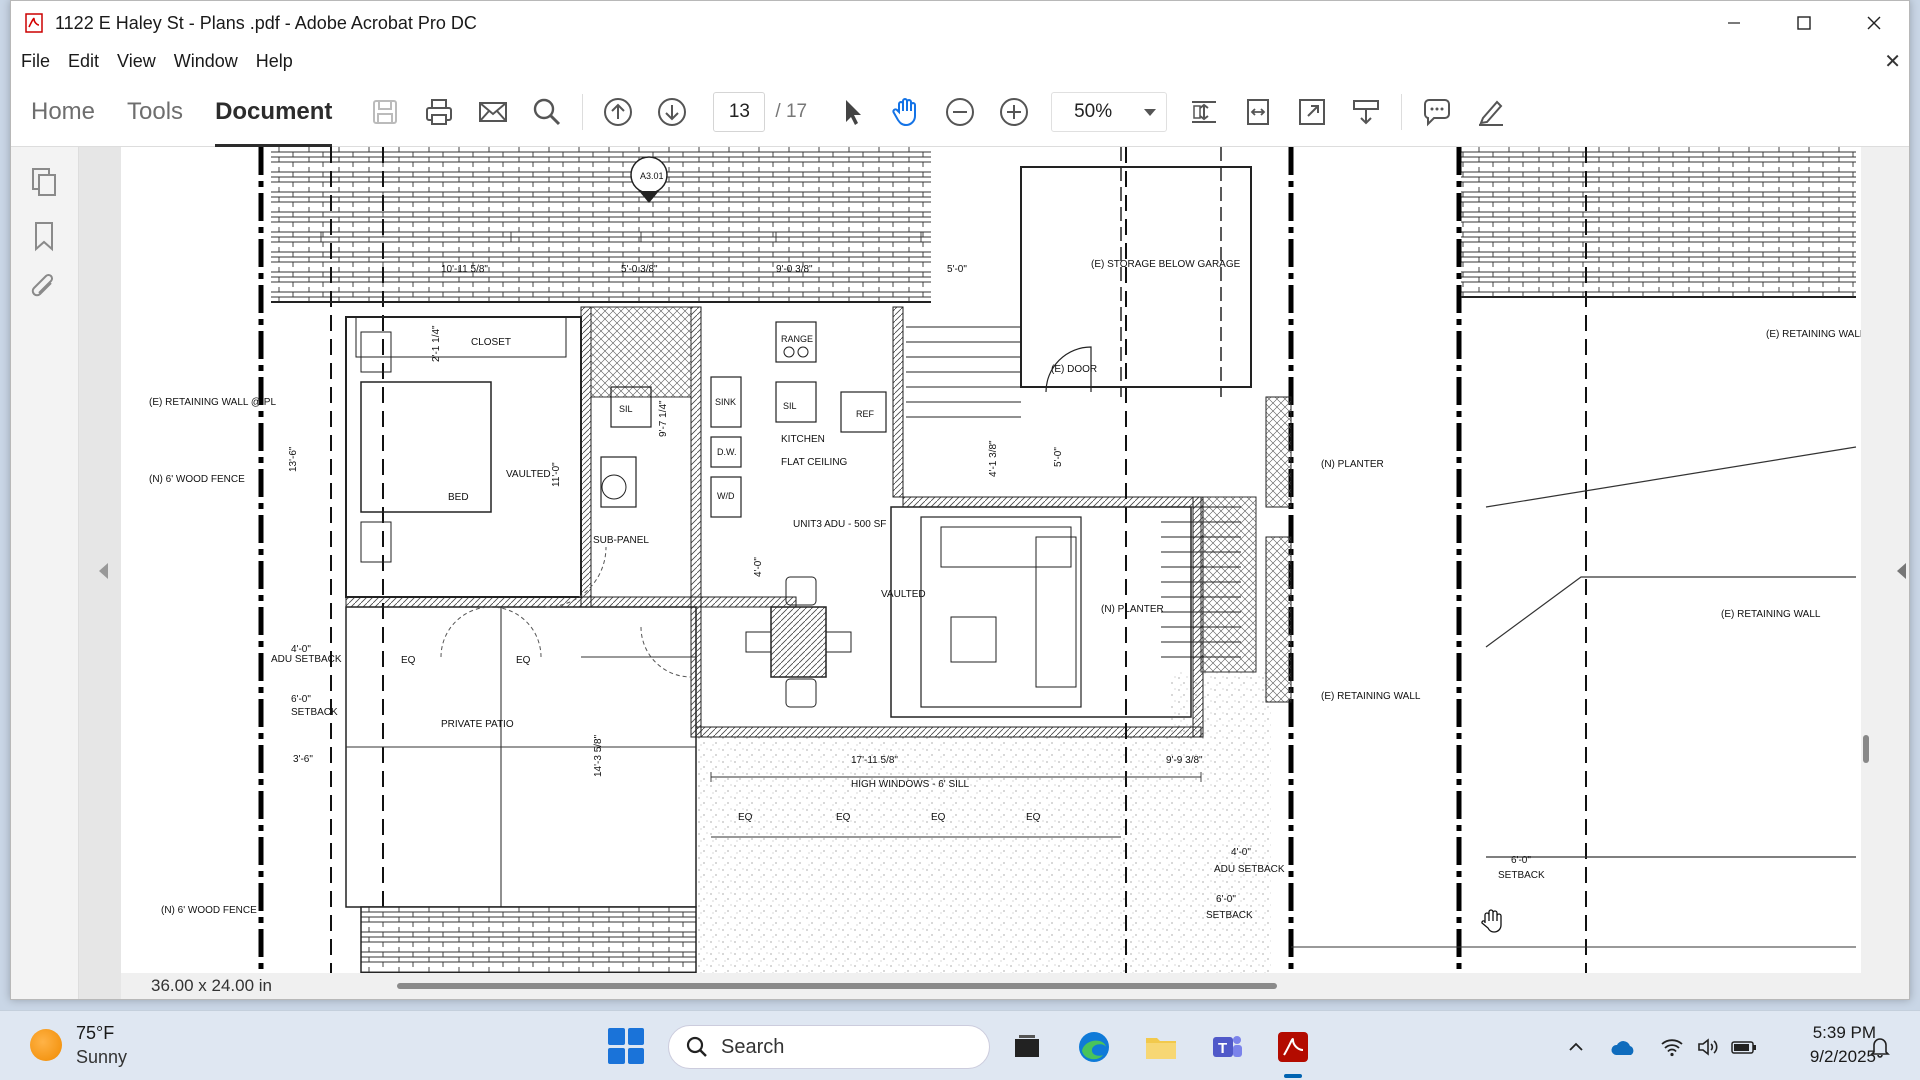 The height and width of the screenshot is (1080, 1920). I want to click on fit-page-icon, so click(1204, 112).